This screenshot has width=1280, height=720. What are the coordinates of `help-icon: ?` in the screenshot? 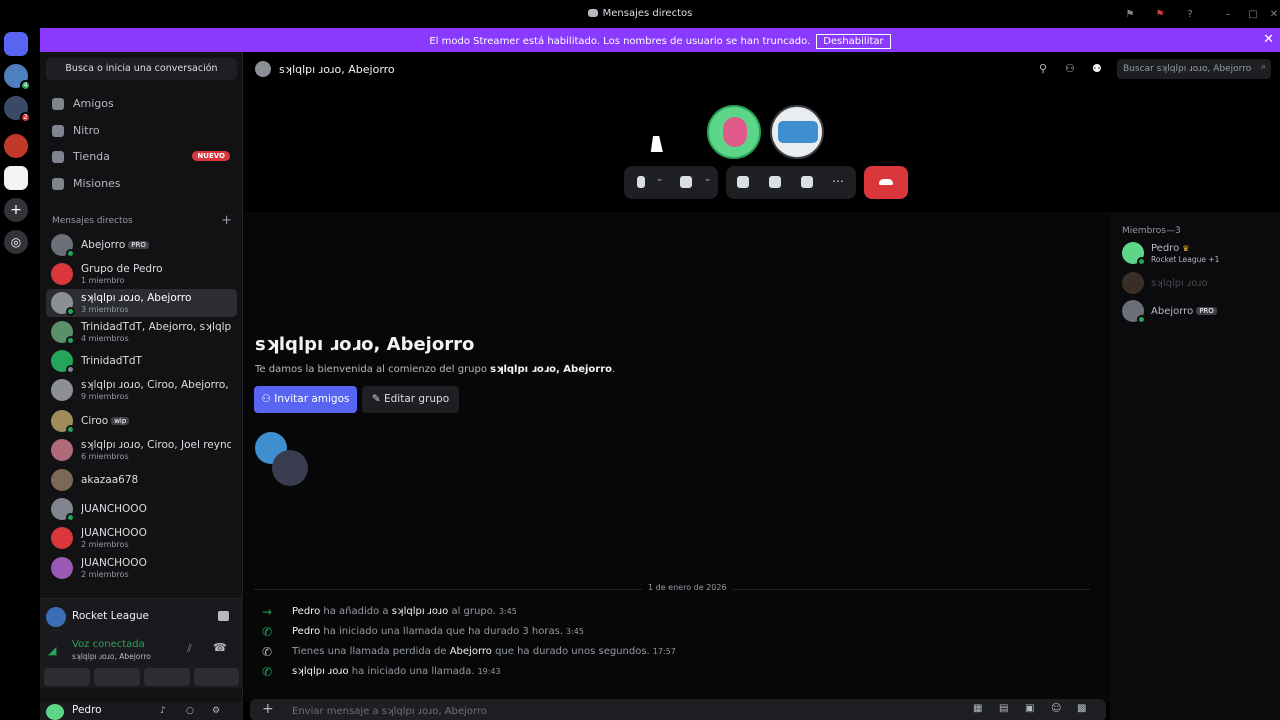 It's located at (1190, 15).